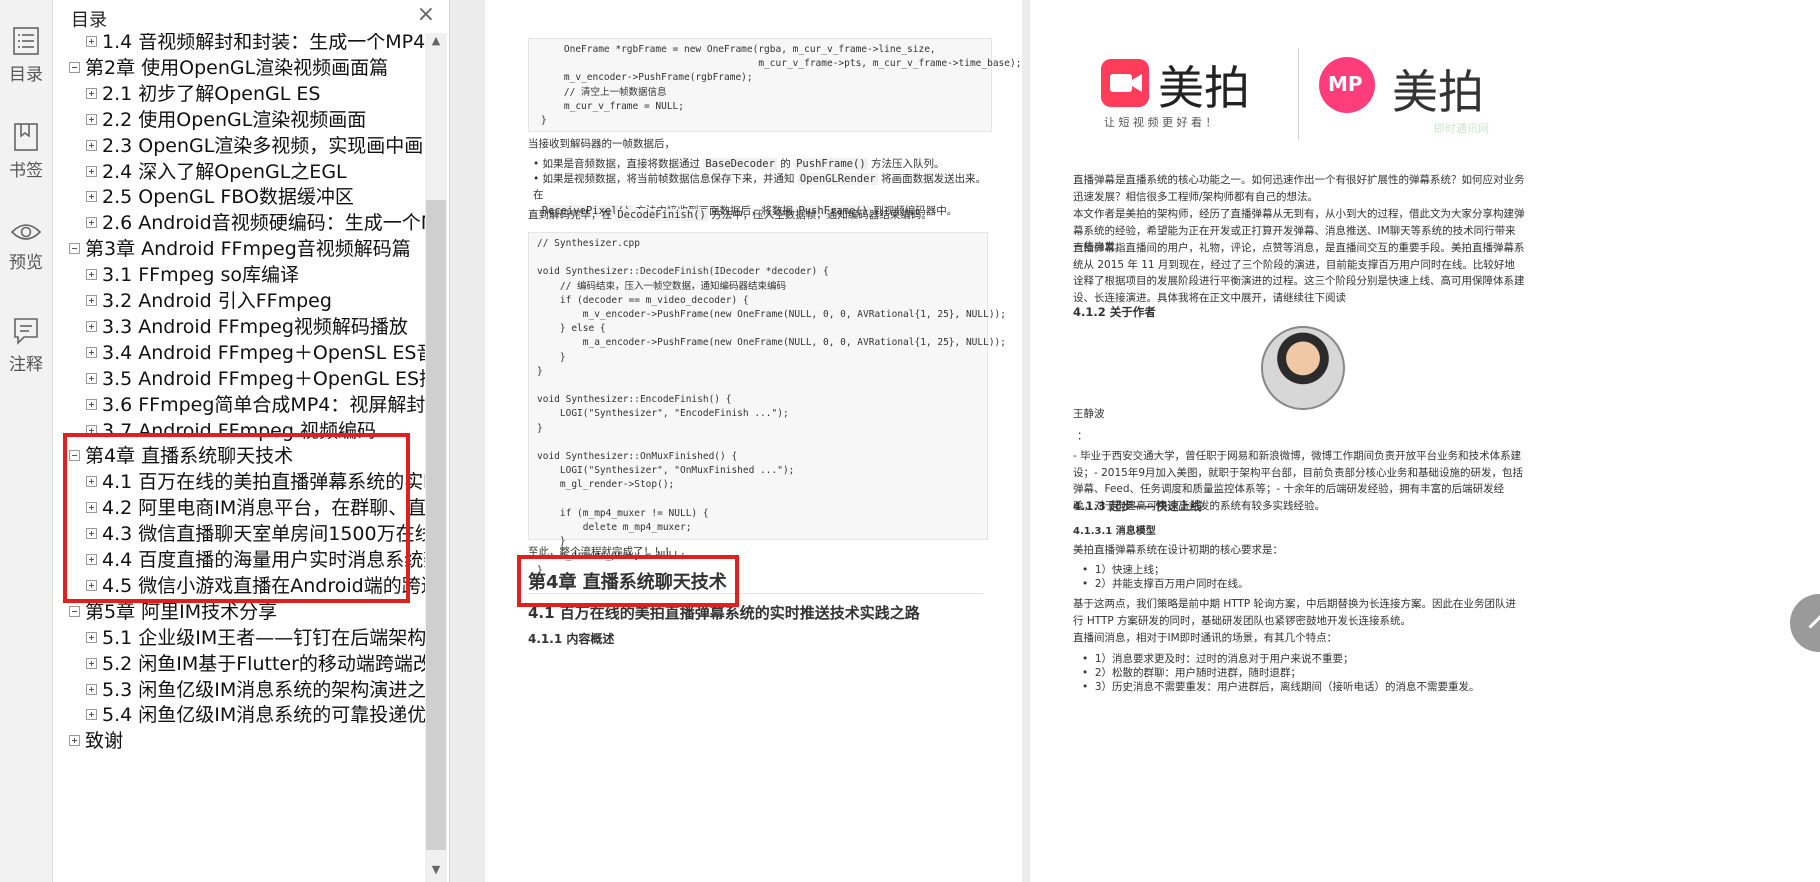 The height and width of the screenshot is (882, 1820). What do you see at coordinates (1178, 550) in the screenshot?
I see `paragraph: 美拍直播弹幕系统在设计初期的核心要求是：` at bounding box center [1178, 550].